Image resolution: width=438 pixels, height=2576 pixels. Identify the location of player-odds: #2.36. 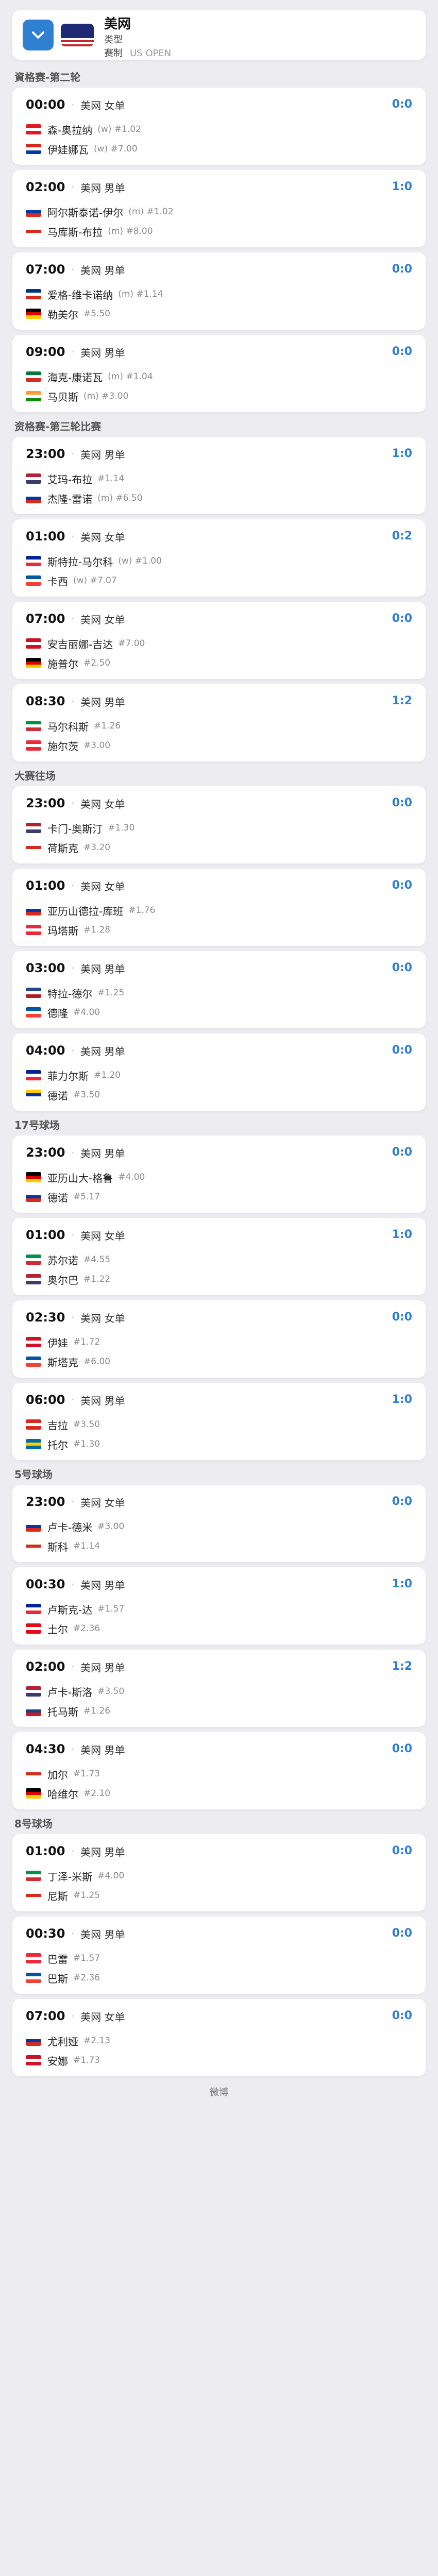
(86, 1978).